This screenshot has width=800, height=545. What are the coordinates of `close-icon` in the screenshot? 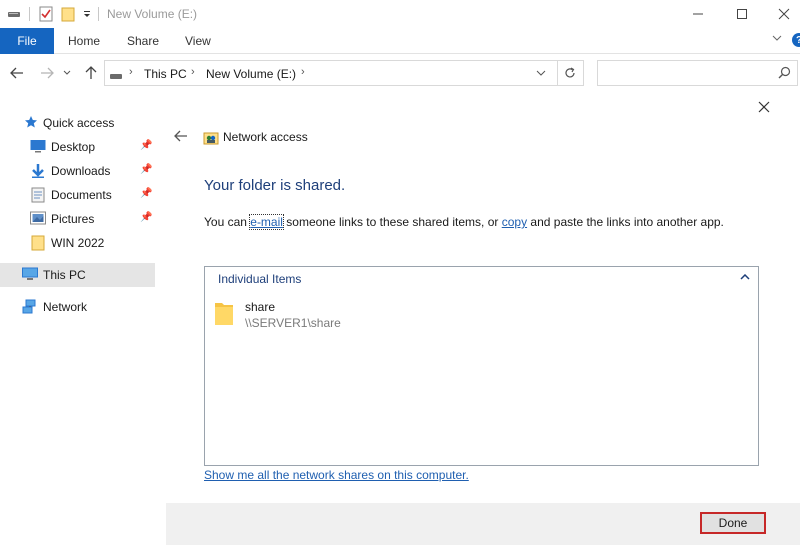 It's located at (784, 14).